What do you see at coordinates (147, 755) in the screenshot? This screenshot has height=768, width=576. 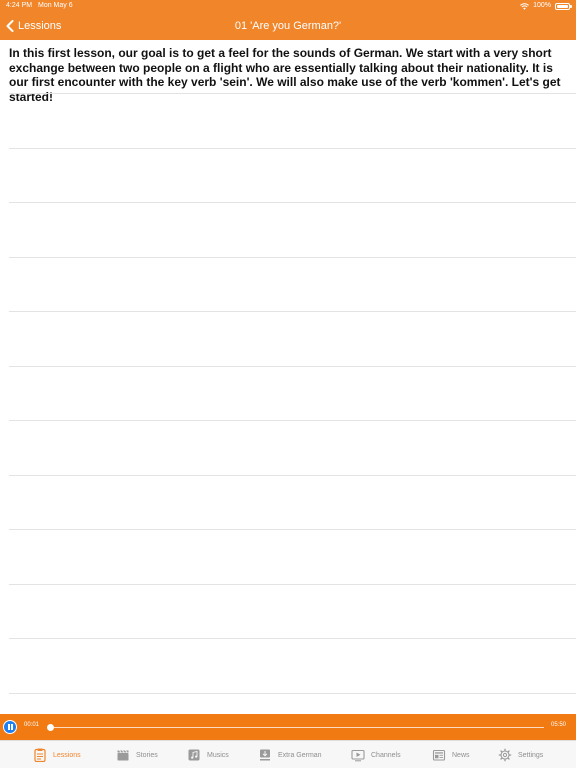 I see `tab-label: Stories` at bounding box center [147, 755].